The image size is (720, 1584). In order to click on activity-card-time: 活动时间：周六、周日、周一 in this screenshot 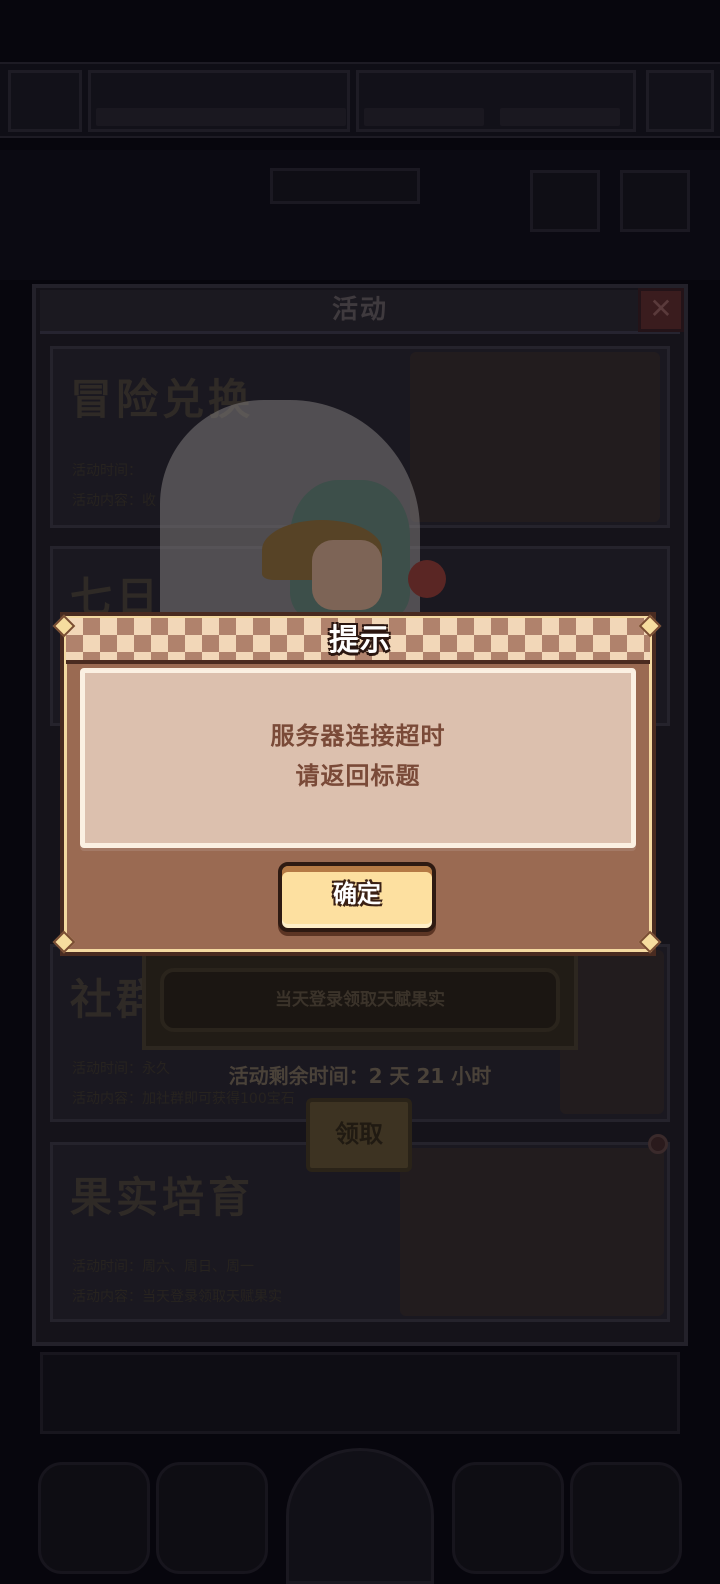, I will do `click(163, 1267)`.